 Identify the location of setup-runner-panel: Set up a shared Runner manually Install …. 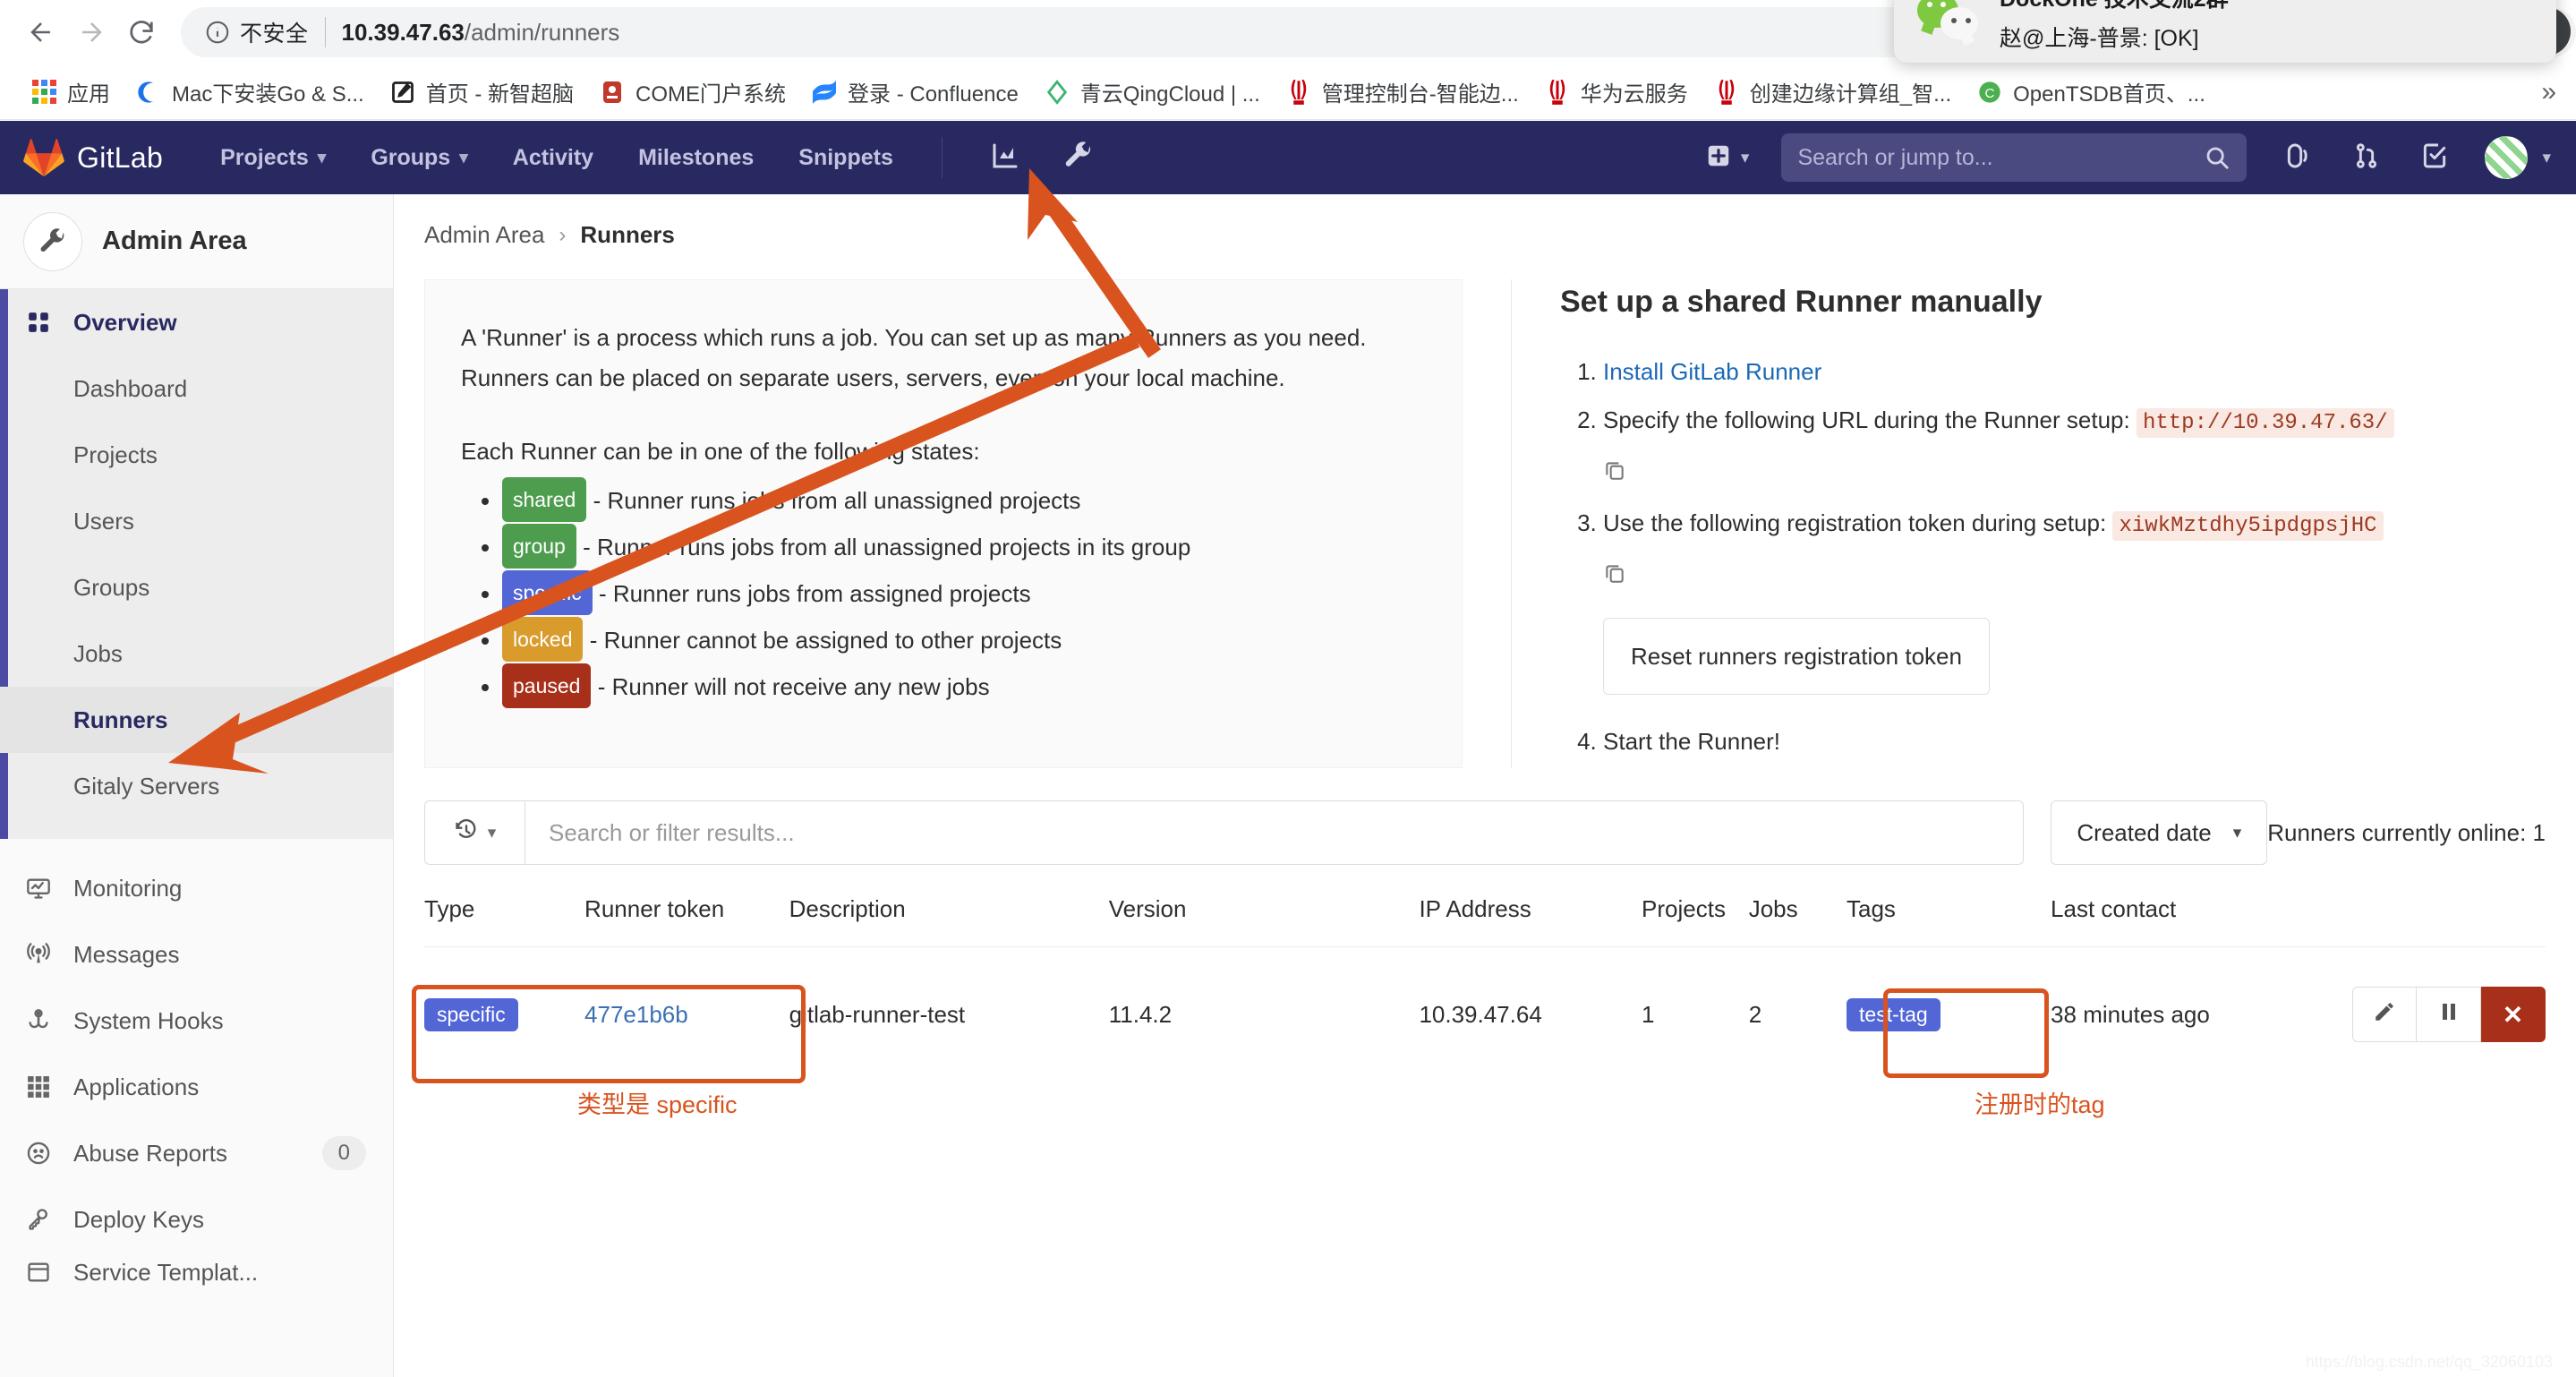
(2053, 523).